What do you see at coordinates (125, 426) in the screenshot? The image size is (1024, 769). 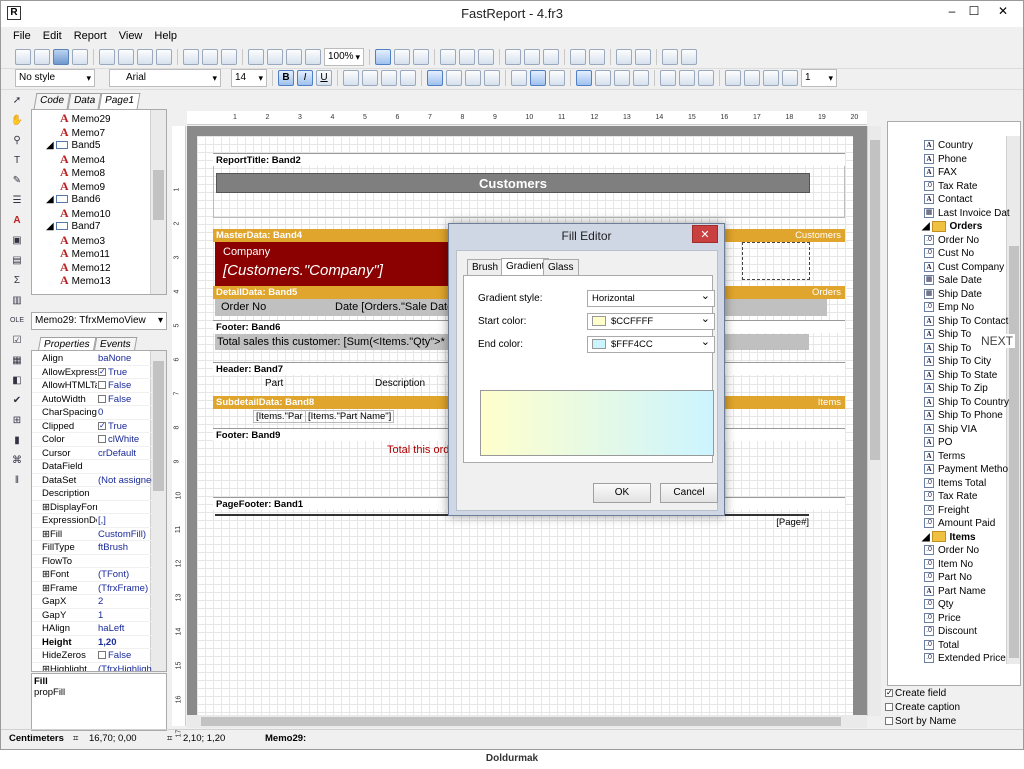 I see `property-value: ✓ True` at bounding box center [125, 426].